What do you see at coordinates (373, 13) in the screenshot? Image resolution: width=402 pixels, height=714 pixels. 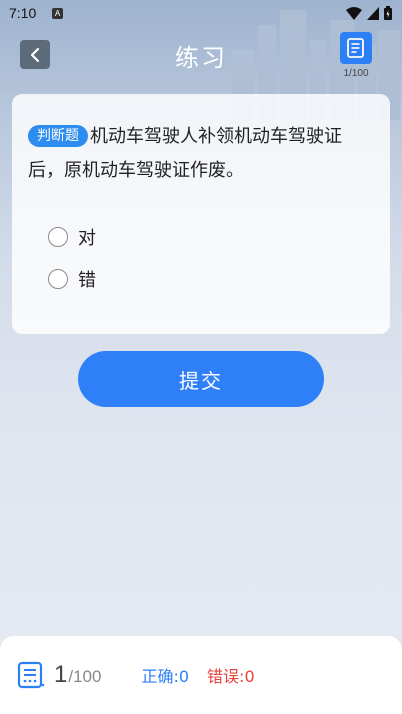 I see `signal-icon` at bounding box center [373, 13].